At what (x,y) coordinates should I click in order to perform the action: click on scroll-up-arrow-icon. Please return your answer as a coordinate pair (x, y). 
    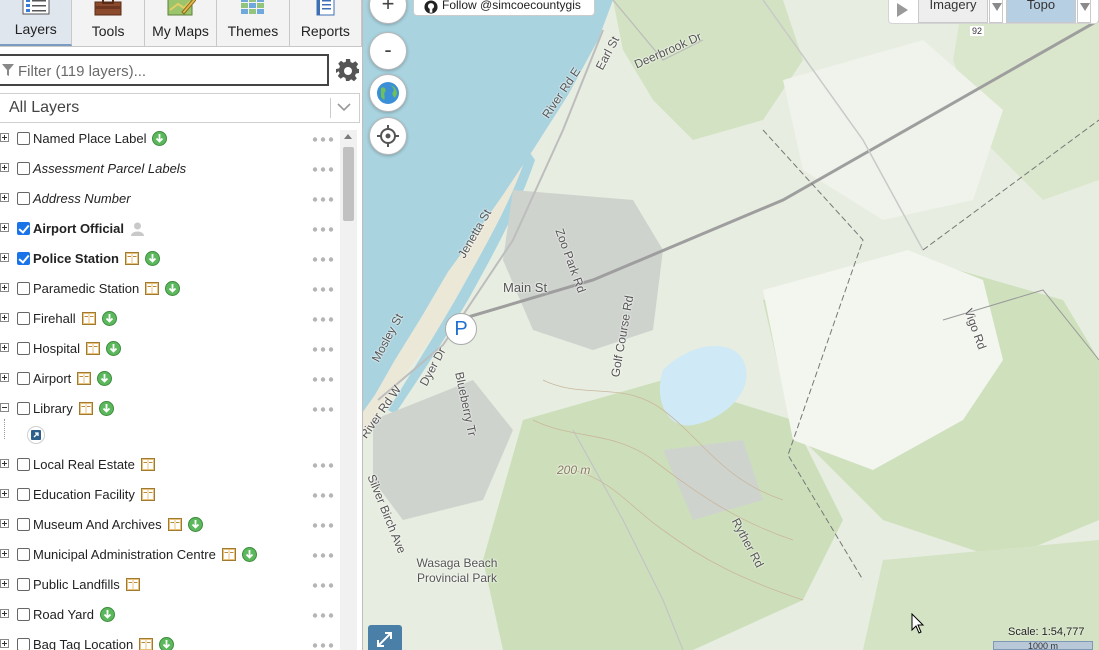
    Looking at the image, I should click on (348, 136).